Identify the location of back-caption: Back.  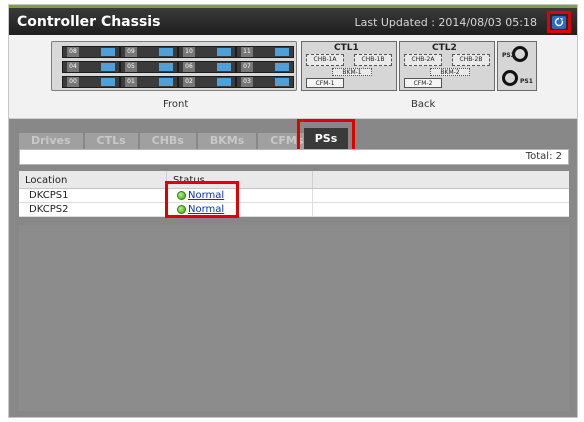
(423, 104).